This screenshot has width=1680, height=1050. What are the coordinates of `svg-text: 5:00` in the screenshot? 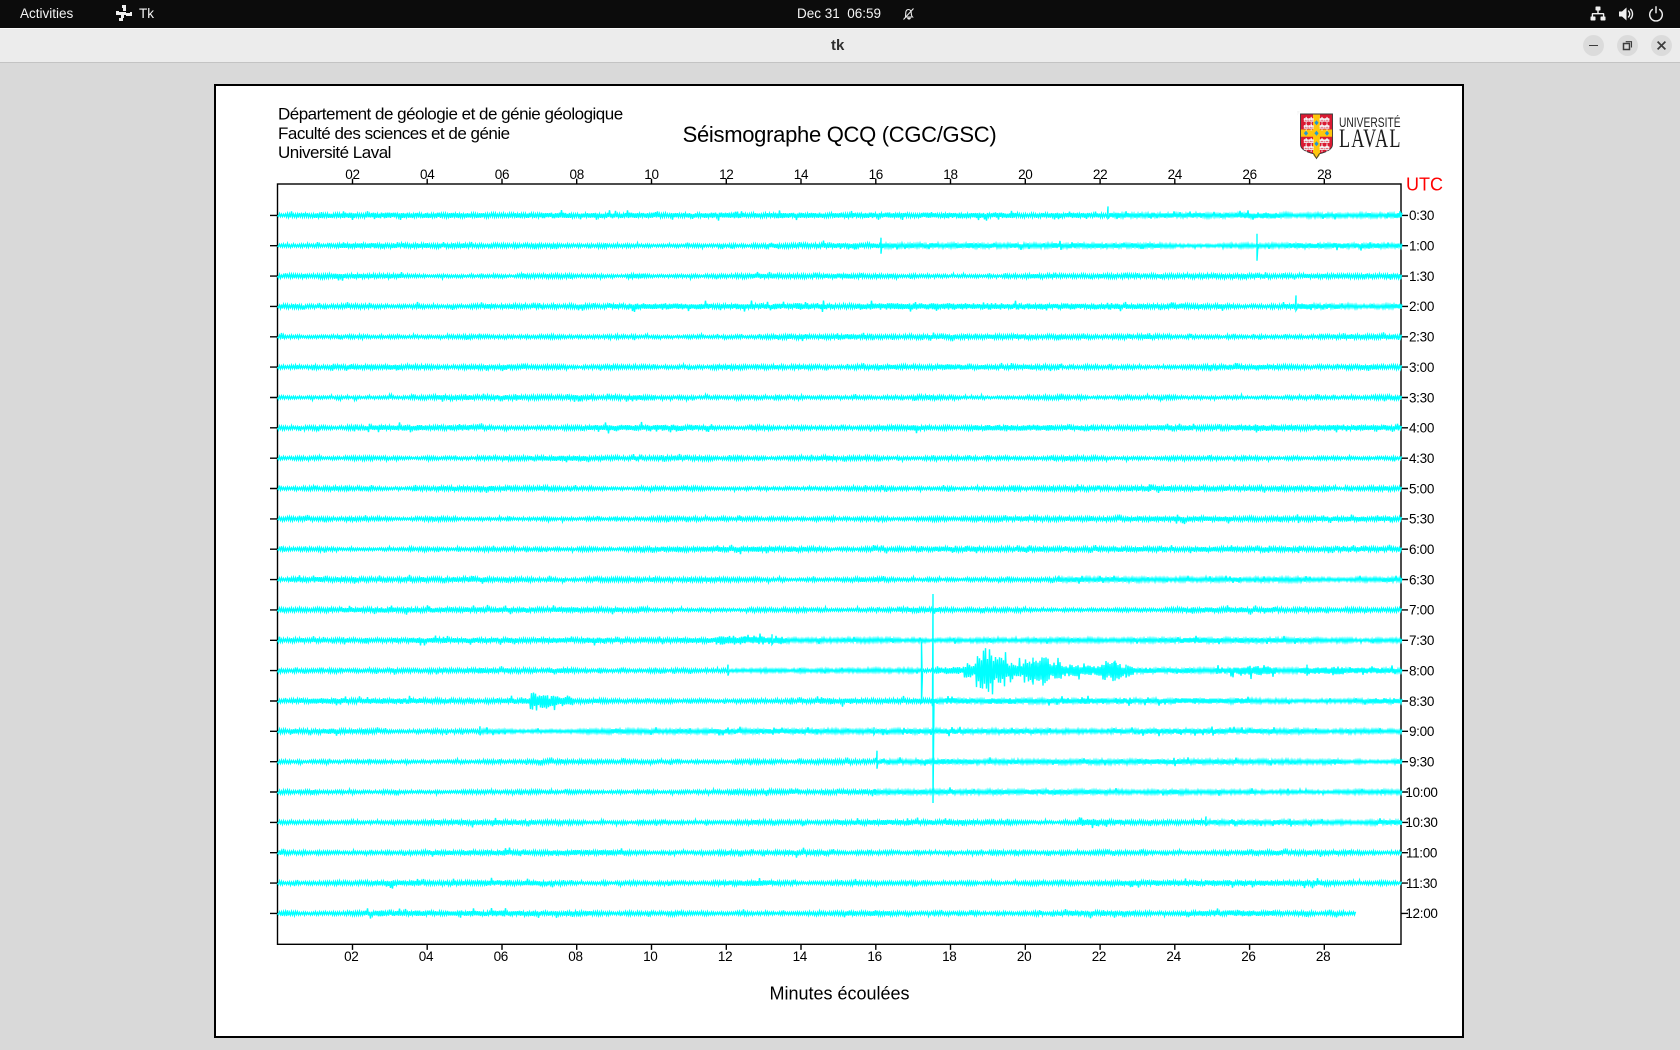 It's located at (1421, 488).